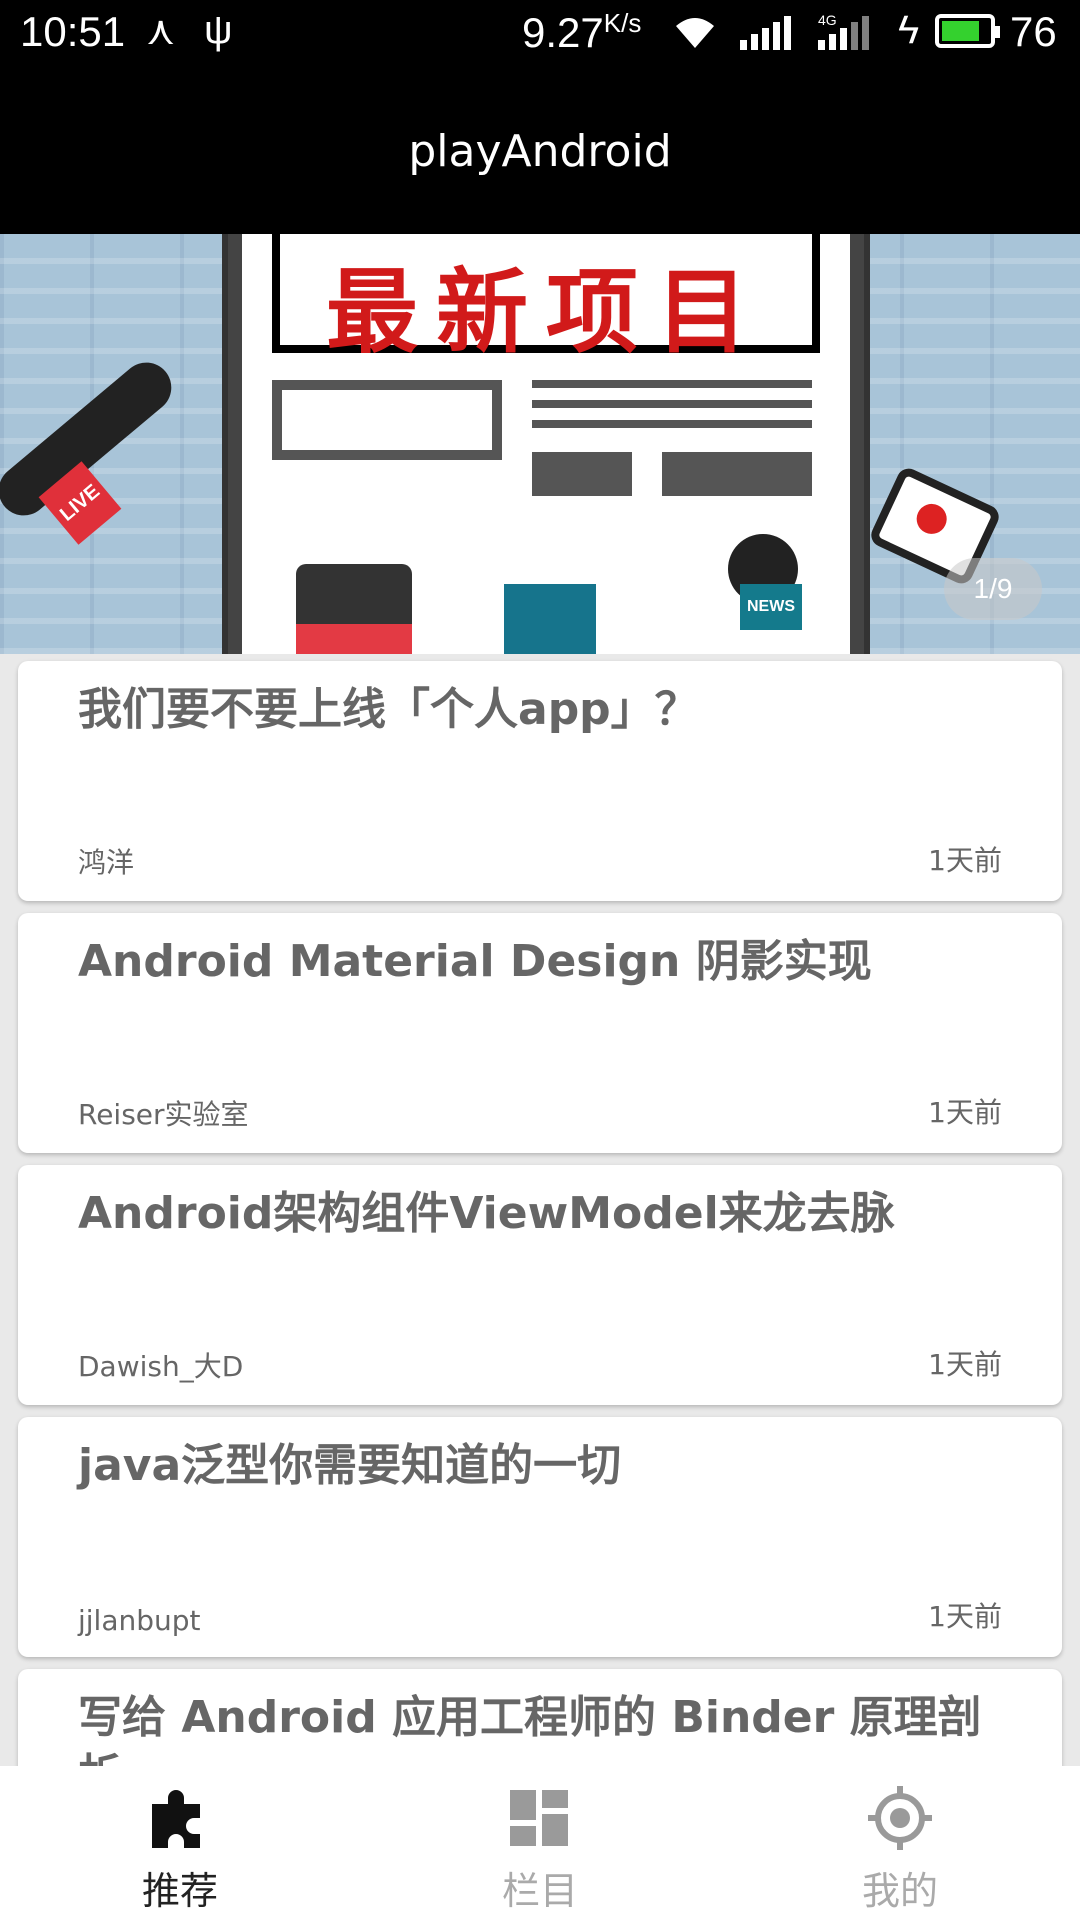  What do you see at coordinates (540, 781) in the screenshot?
I see `article-card: 我们要不要上线「个人app」？ 鸿洋 1天前` at bounding box center [540, 781].